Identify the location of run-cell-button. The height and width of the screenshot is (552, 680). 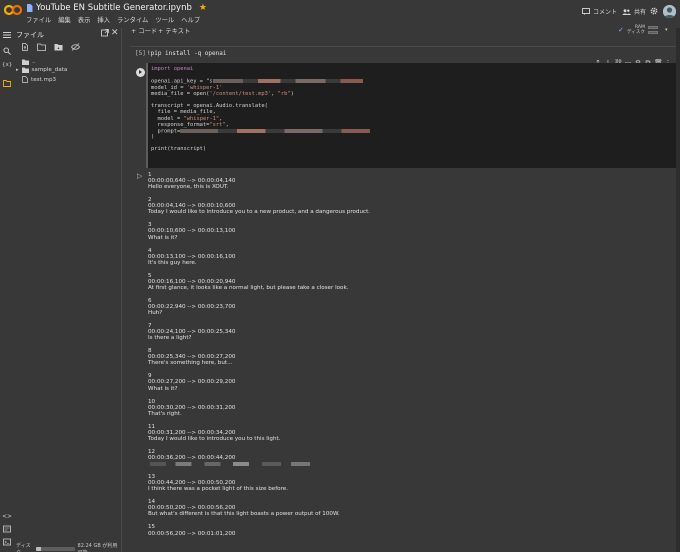
(140, 72).